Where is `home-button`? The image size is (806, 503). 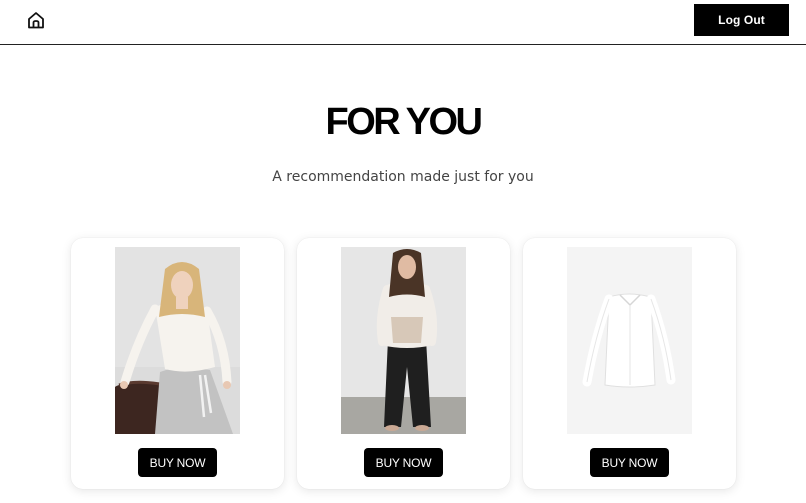 home-button is located at coordinates (36, 20).